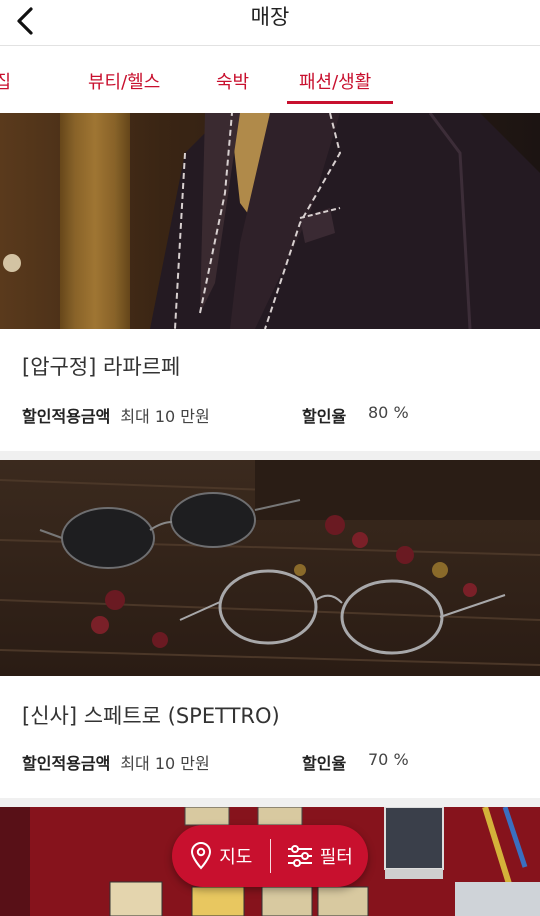 The width and height of the screenshot is (540, 916). I want to click on page-title: 매장, so click(270, 17).